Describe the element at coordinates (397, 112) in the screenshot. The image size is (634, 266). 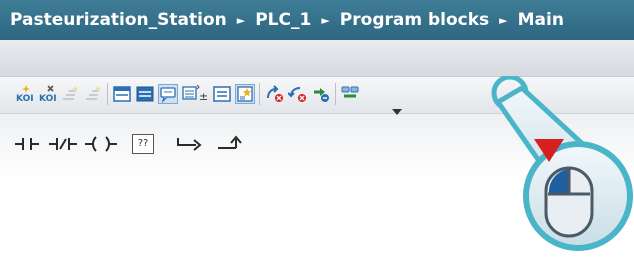
I see `chevron-down-icon` at that location.